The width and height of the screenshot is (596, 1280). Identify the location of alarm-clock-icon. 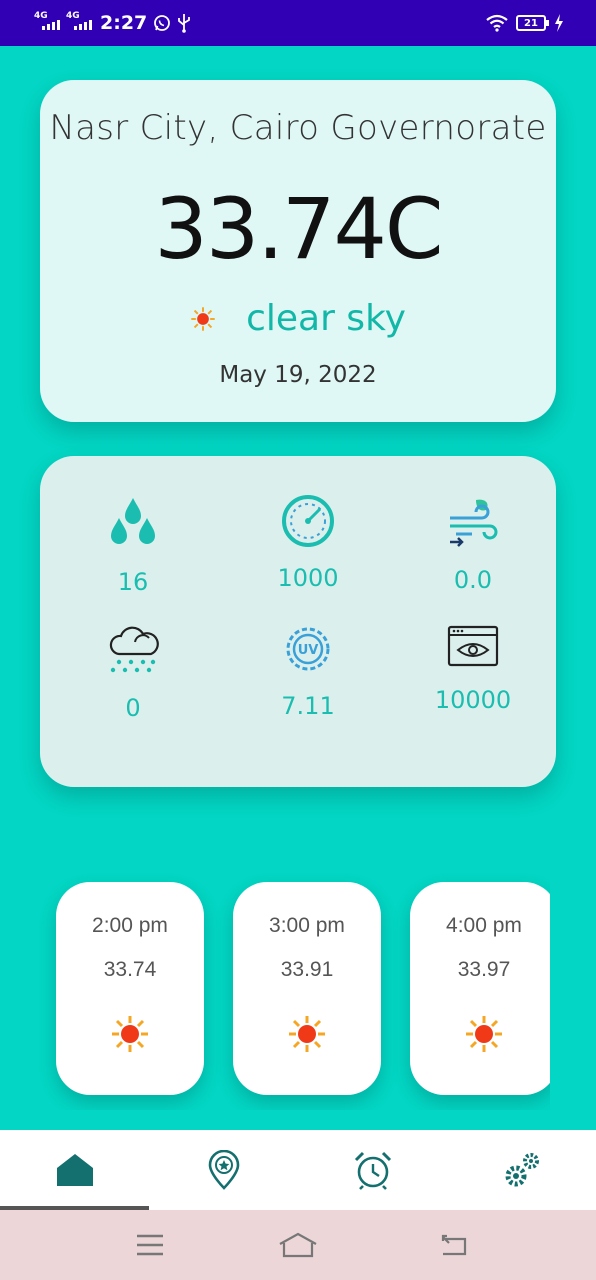
(372, 1170).